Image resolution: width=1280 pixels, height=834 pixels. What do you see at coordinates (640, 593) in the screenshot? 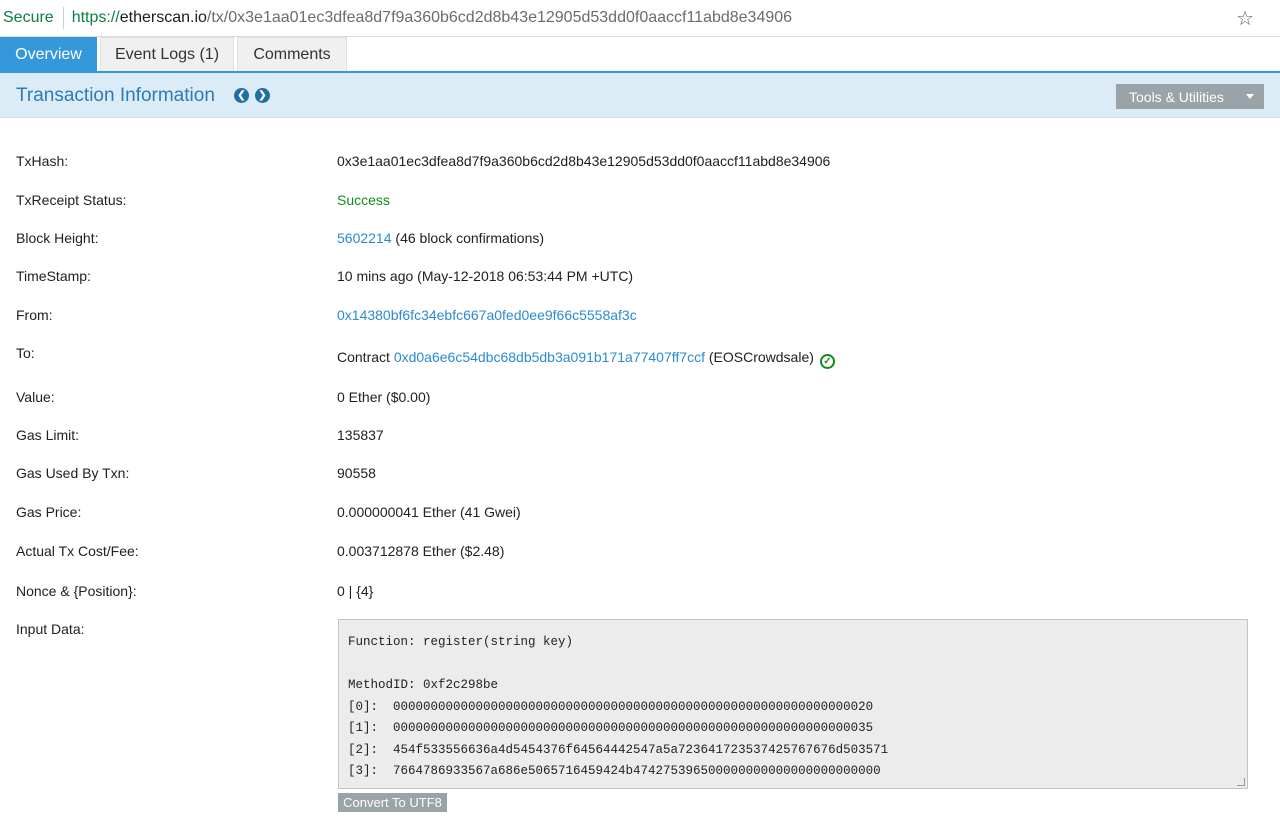
I see `detail-row-nonce: Nonce & {Position}: 0 | {4}` at bounding box center [640, 593].